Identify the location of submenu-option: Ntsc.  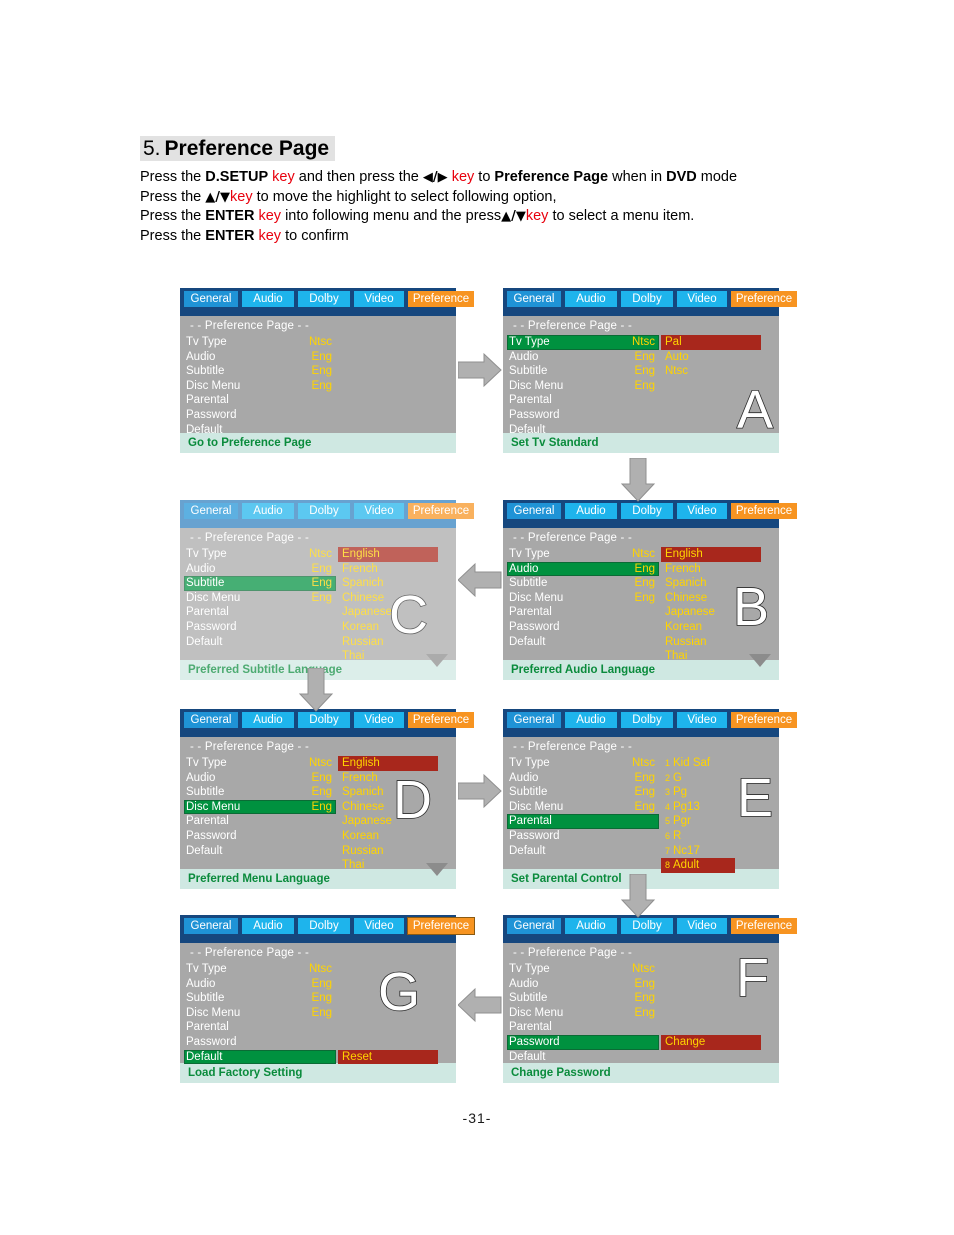
(711, 371).